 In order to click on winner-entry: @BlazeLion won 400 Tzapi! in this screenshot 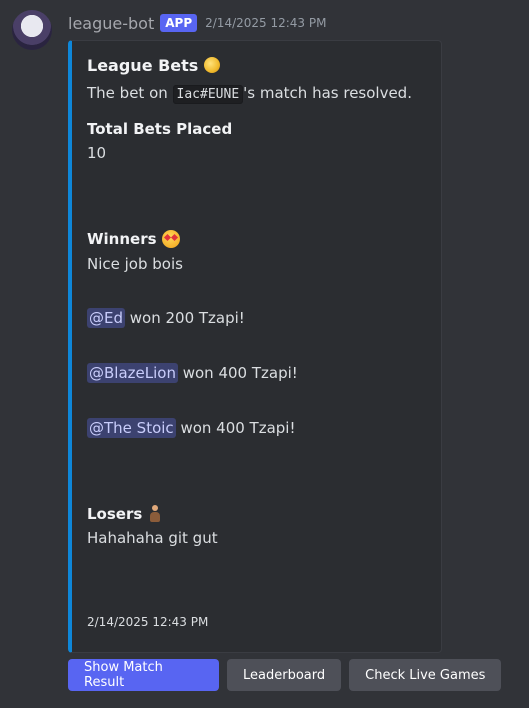, I will do `click(192, 373)`.